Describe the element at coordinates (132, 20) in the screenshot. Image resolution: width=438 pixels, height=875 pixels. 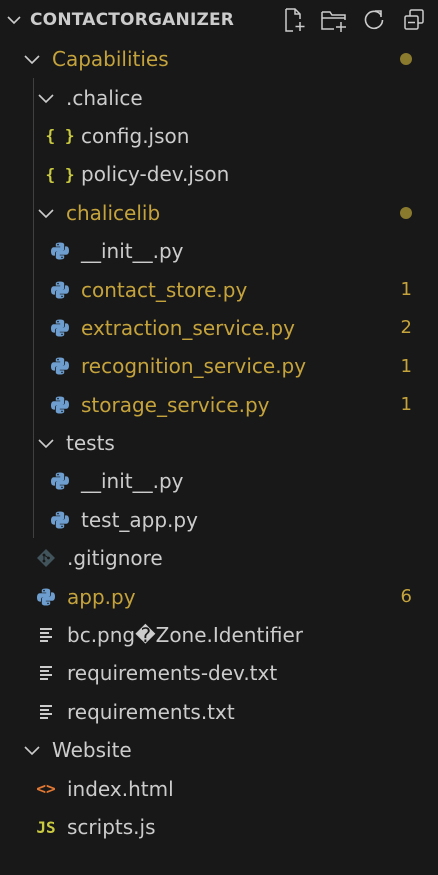
I see `workspace-title: CONTACTORGANIZER` at that location.